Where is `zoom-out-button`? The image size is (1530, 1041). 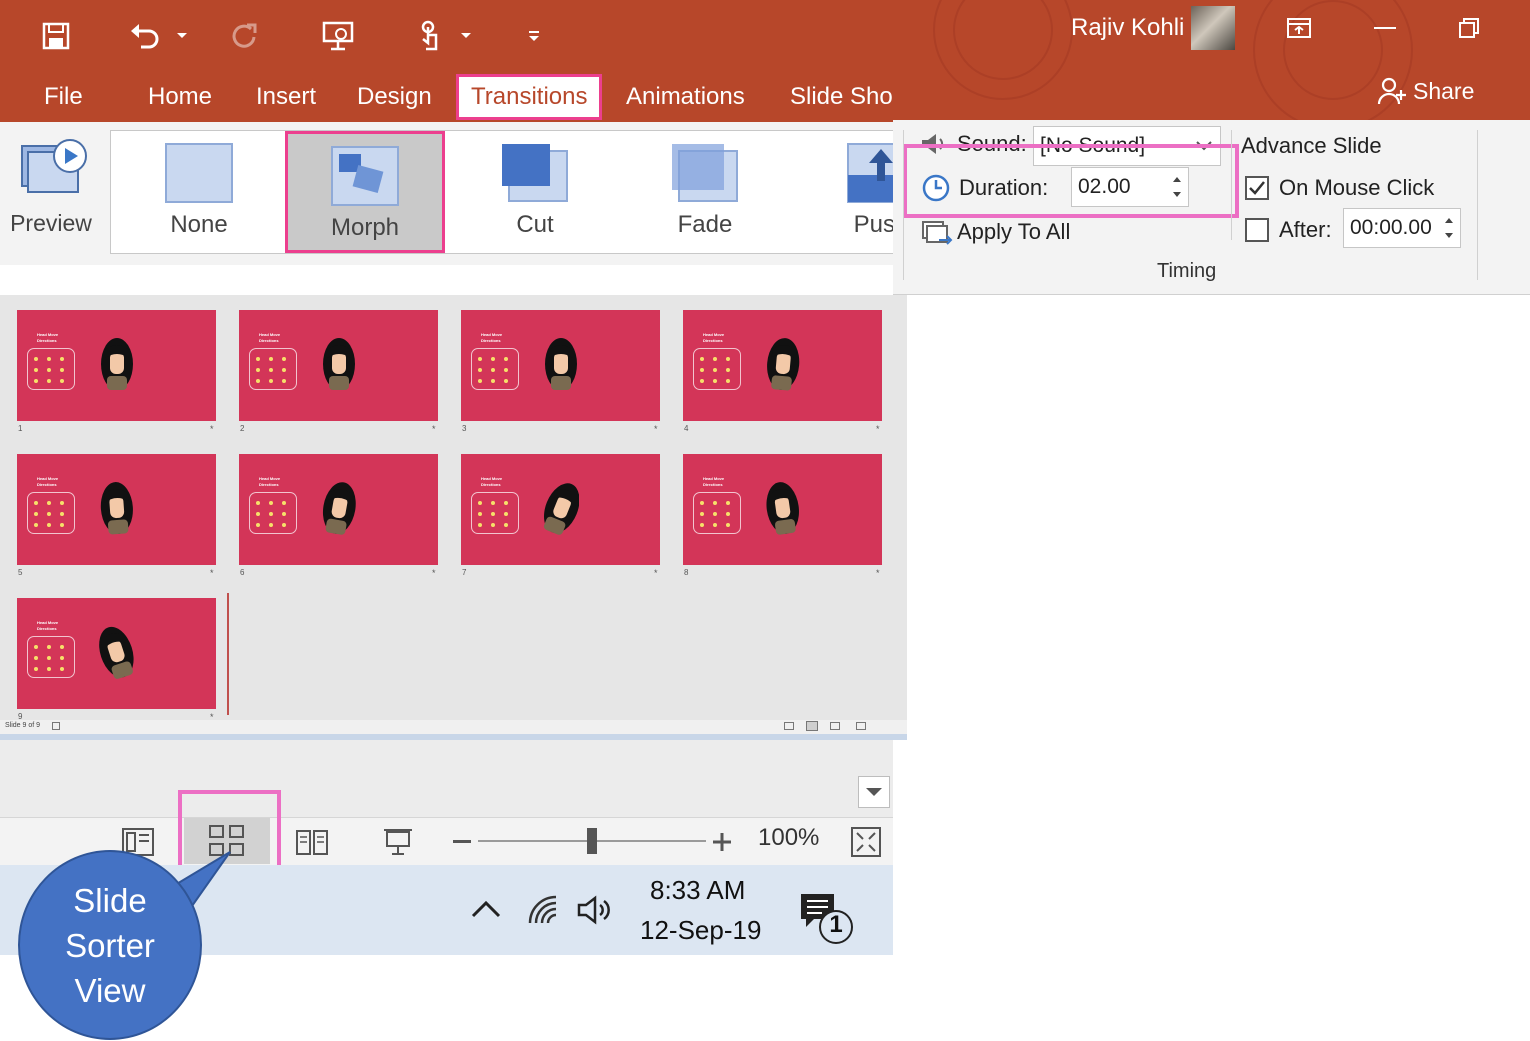
zoom-out-button is located at coordinates (462, 842).